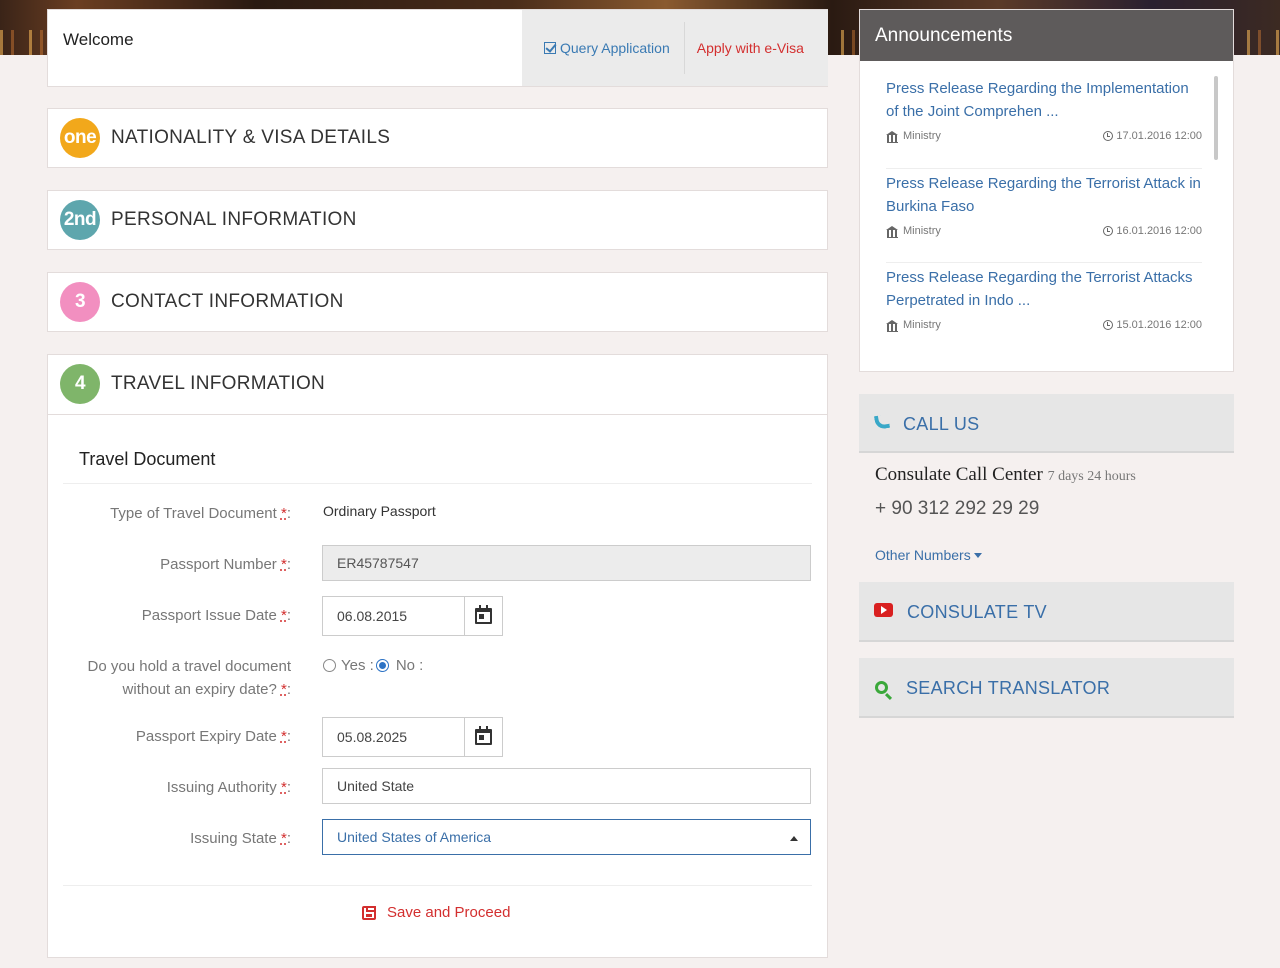 The width and height of the screenshot is (1280, 968). I want to click on announcement-meta: Ministry 15.01.2016 12:00, so click(1044, 327).